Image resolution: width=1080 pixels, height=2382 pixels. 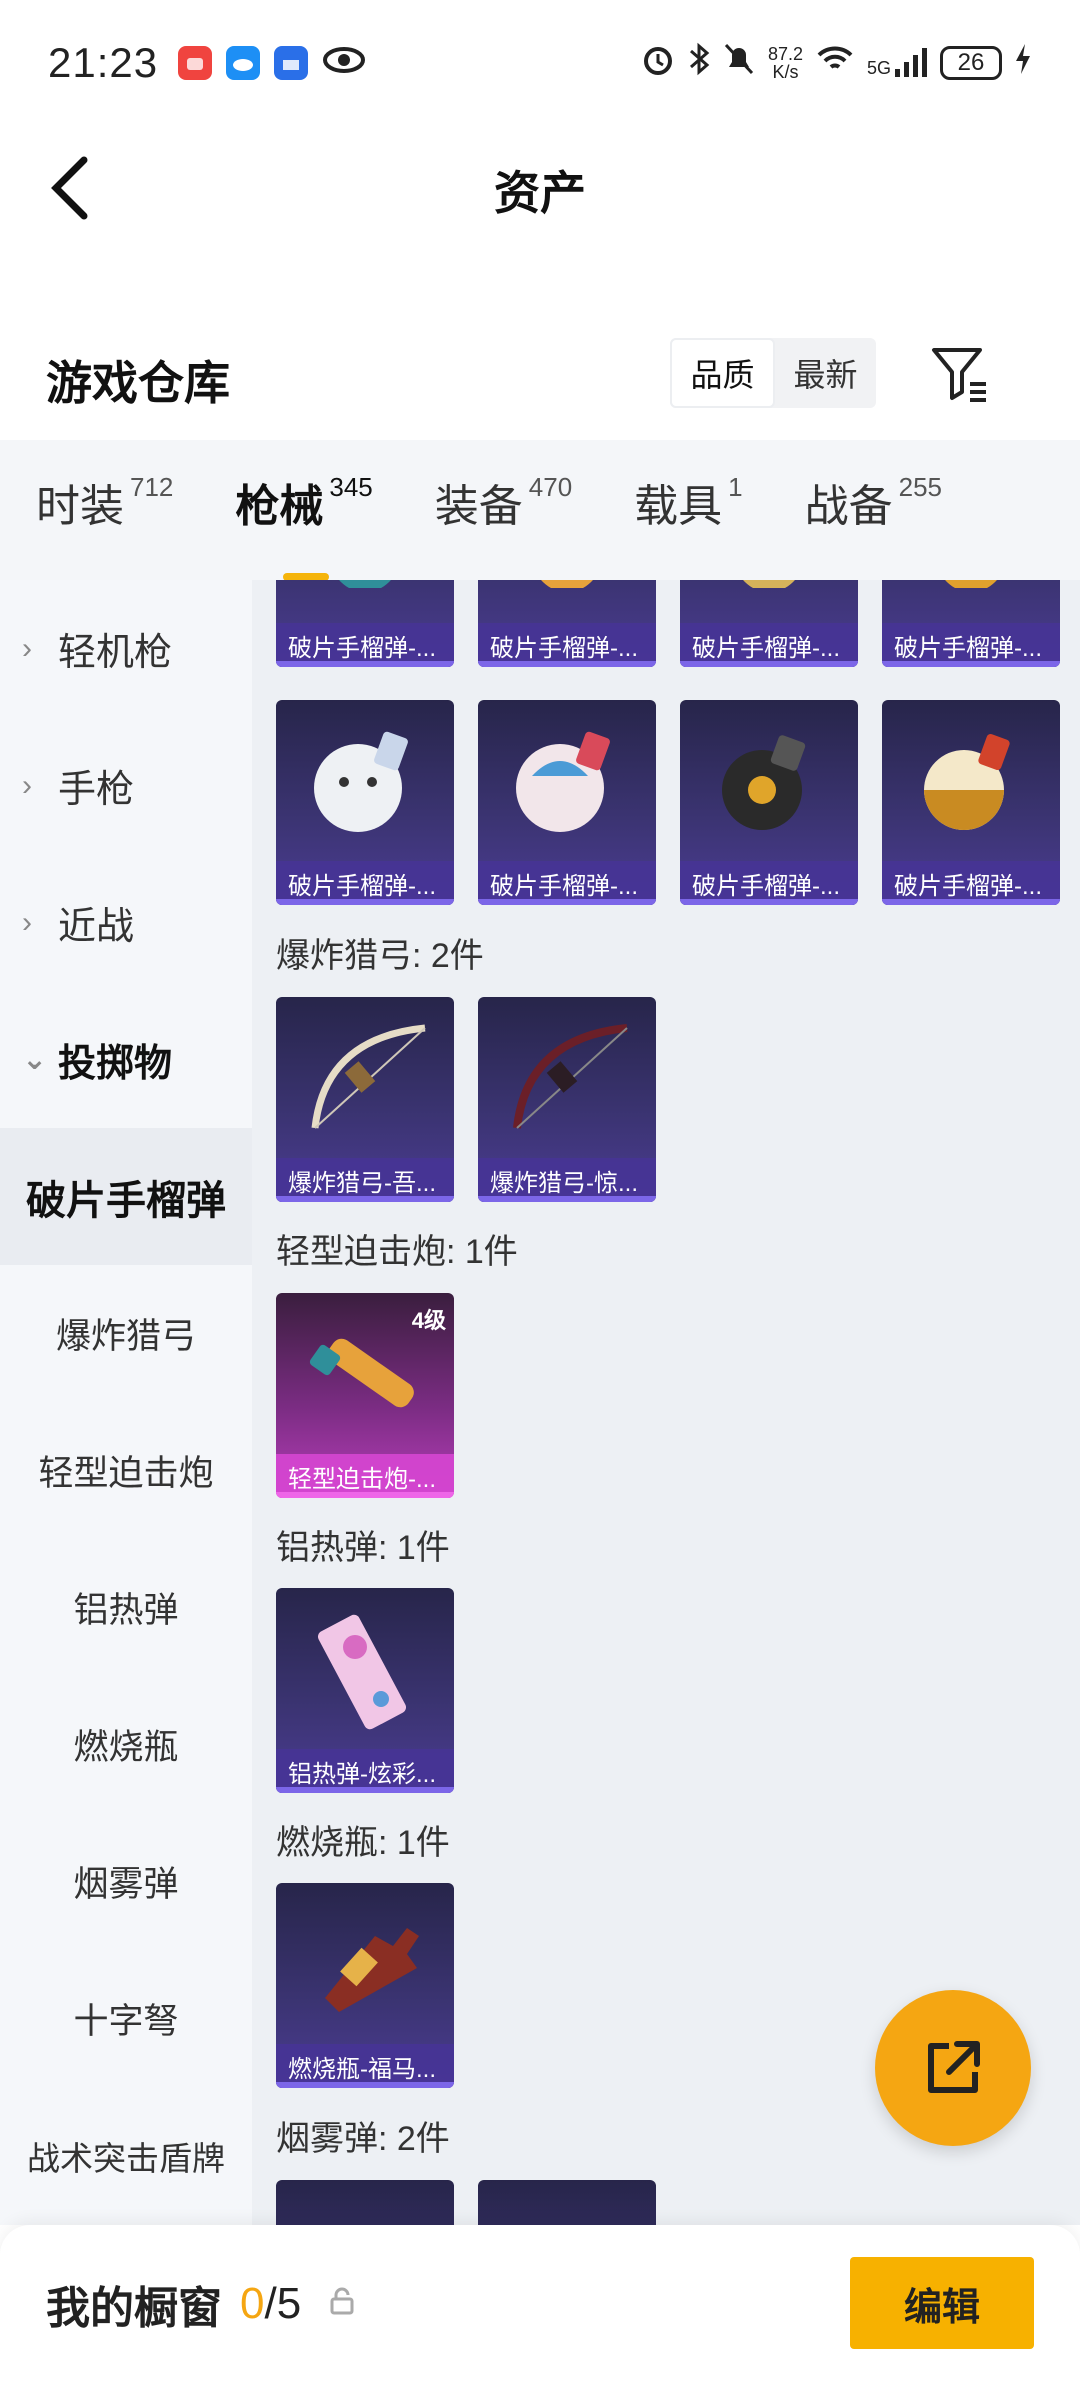 I want to click on chevron-left-icon, so click(x=69, y=188).